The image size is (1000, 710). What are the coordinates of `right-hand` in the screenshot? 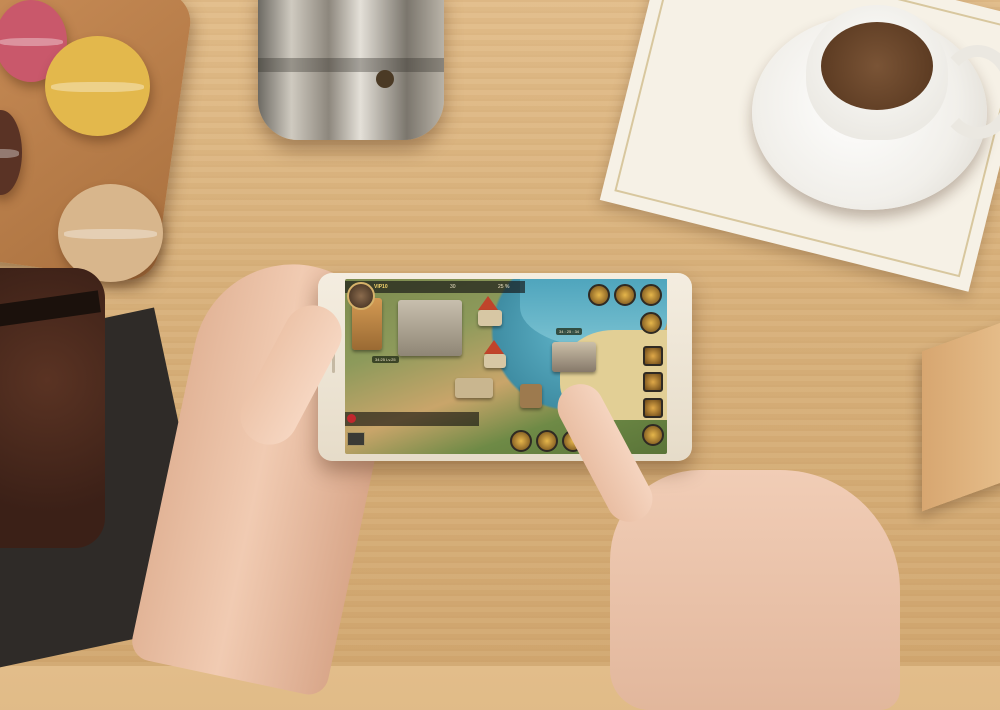 It's located at (755, 590).